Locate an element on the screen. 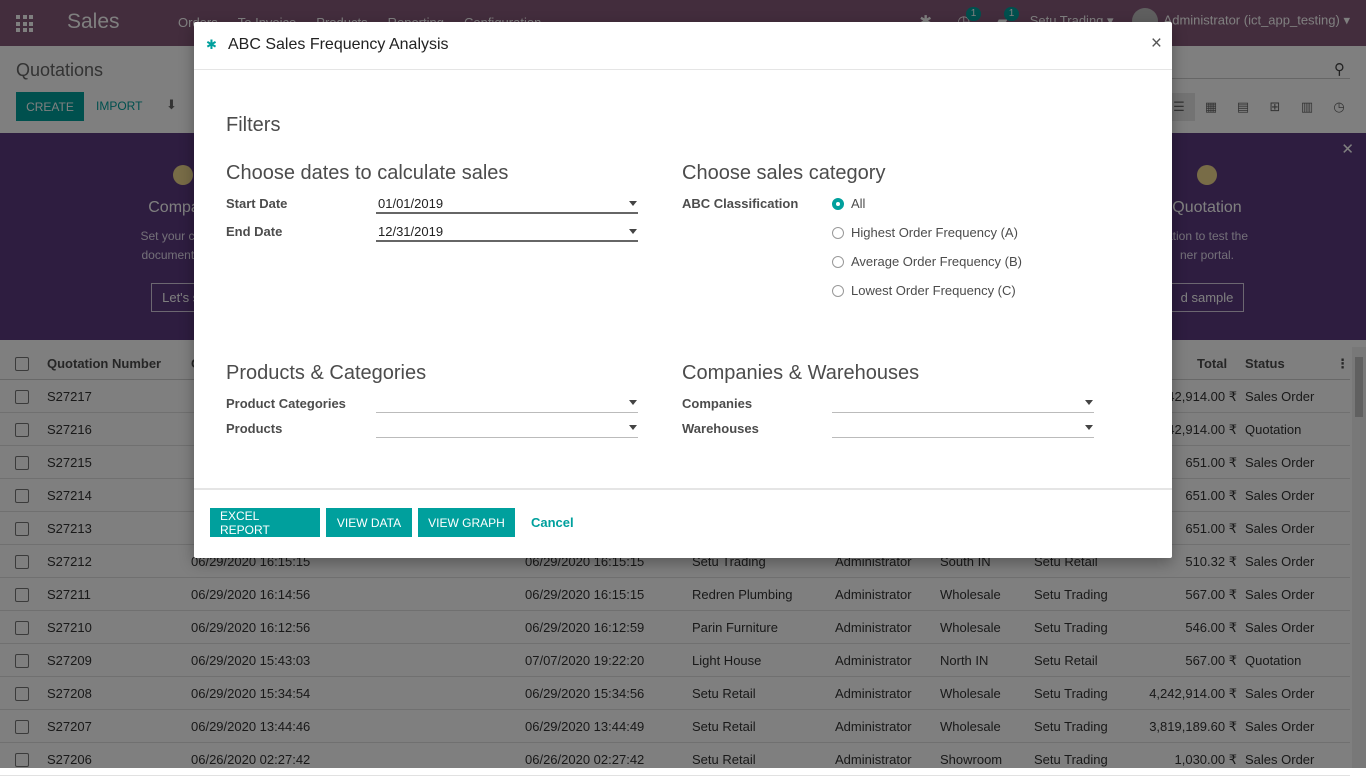 This screenshot has width=1366, height=776. end-date-field: 12/31/2019 is located at coordinates (507, 231).